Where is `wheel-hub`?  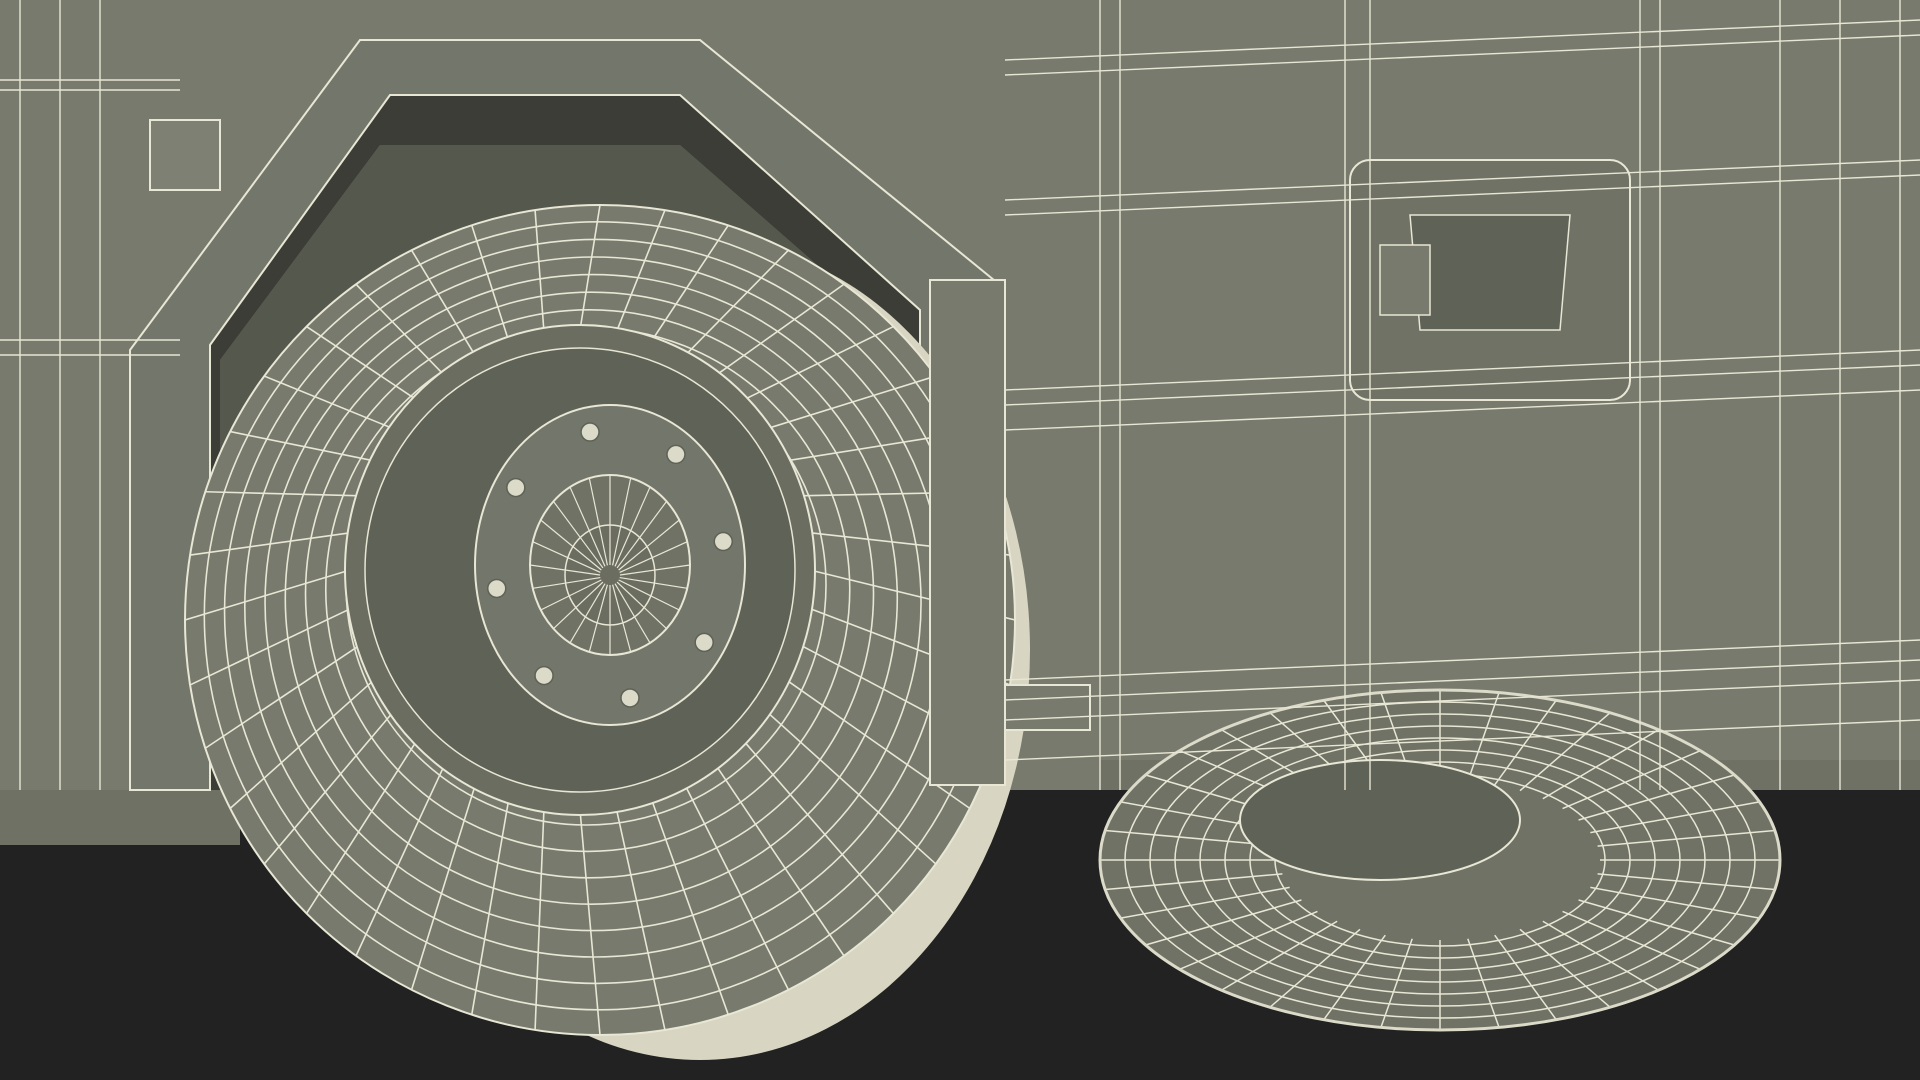
wheel-hub is located at coordinates (610, 565).